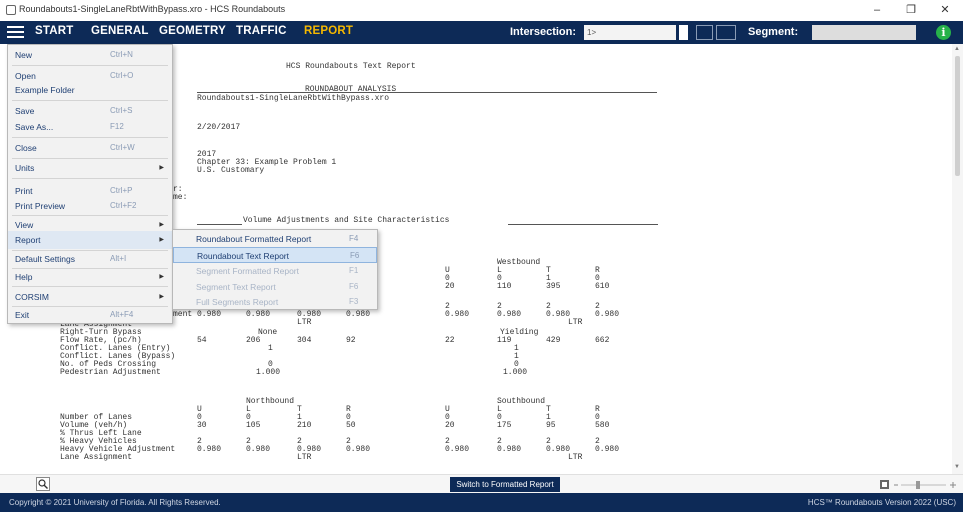 The width and height of the screenshot is (963, 512). What do you see at coordinates (15, 33) in the screenshot?
I see `hamburger-menu-icon` at bounding box center [15, 33].